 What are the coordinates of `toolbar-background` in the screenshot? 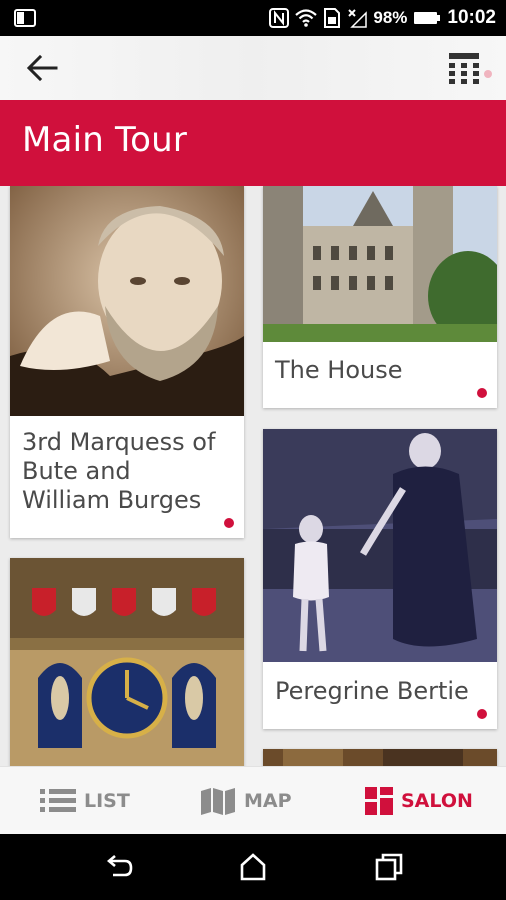 It's located at (253, 68).